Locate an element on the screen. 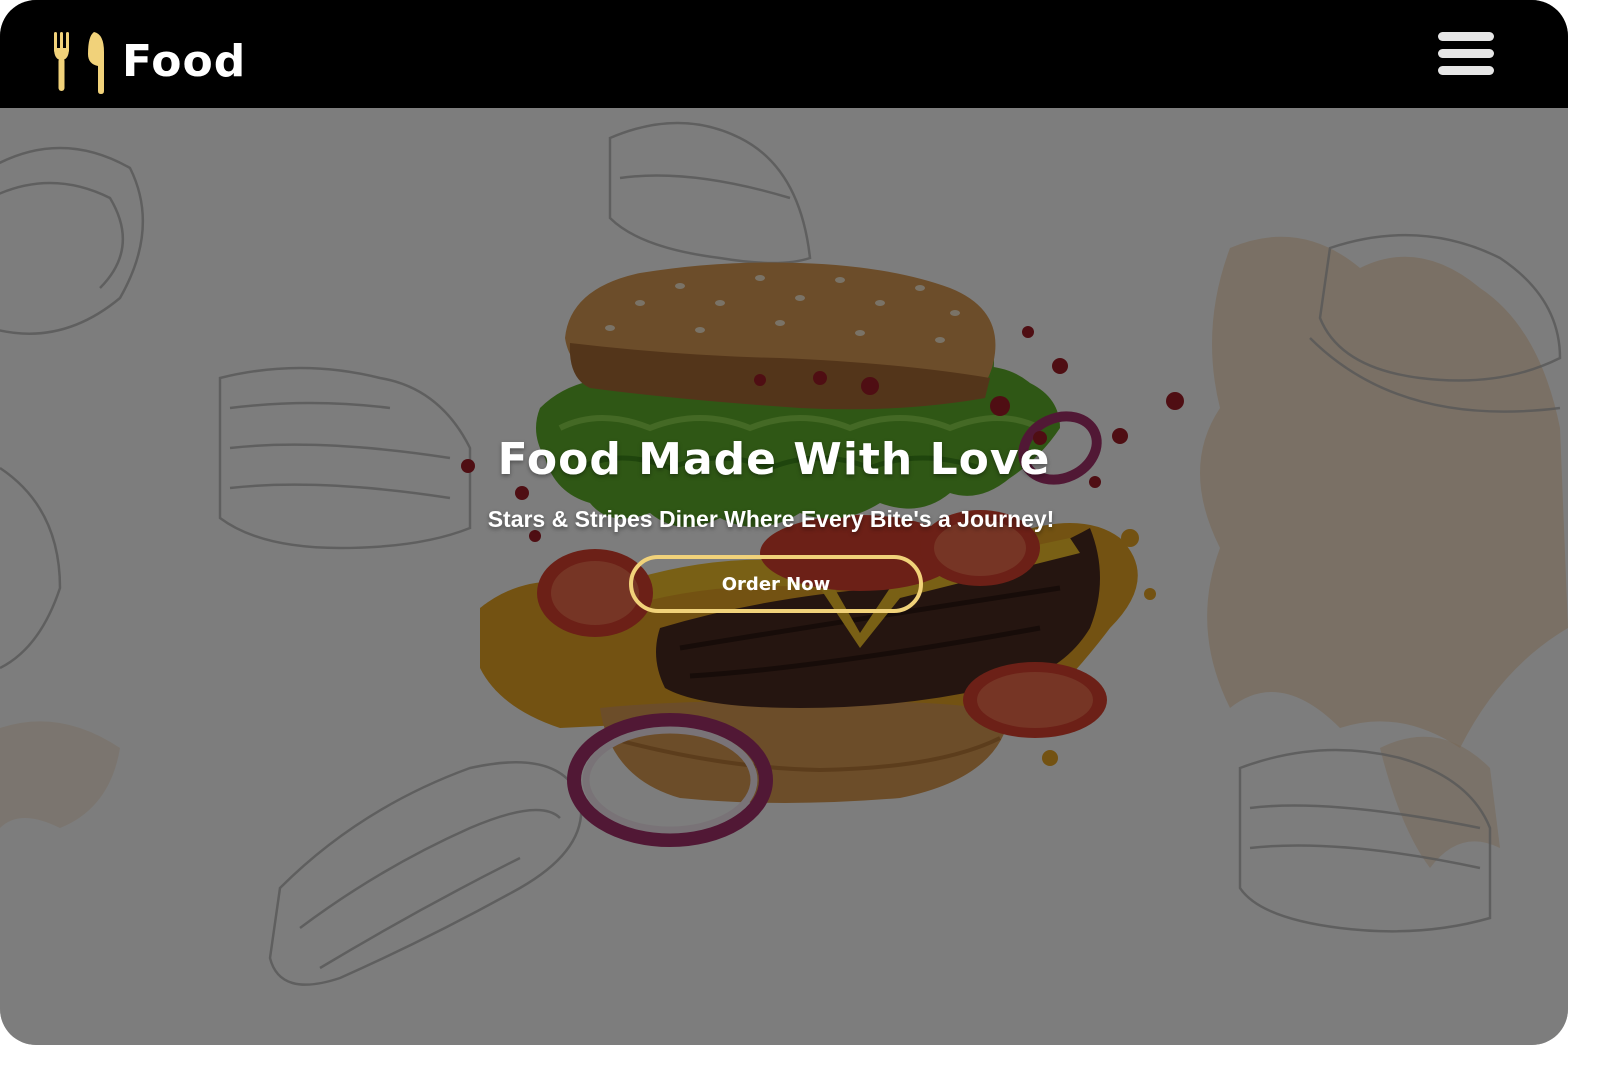 The height and width of the screenshot is (1066, 1600). brand-logo: Food is located at coordinates (148, 62).